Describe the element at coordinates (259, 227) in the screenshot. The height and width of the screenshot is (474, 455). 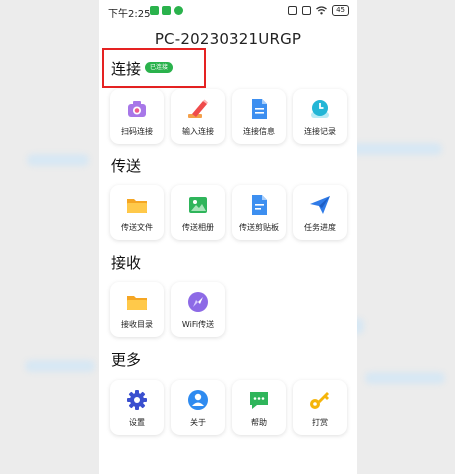
I see `tile-label: 传送剪贴板` at that location.